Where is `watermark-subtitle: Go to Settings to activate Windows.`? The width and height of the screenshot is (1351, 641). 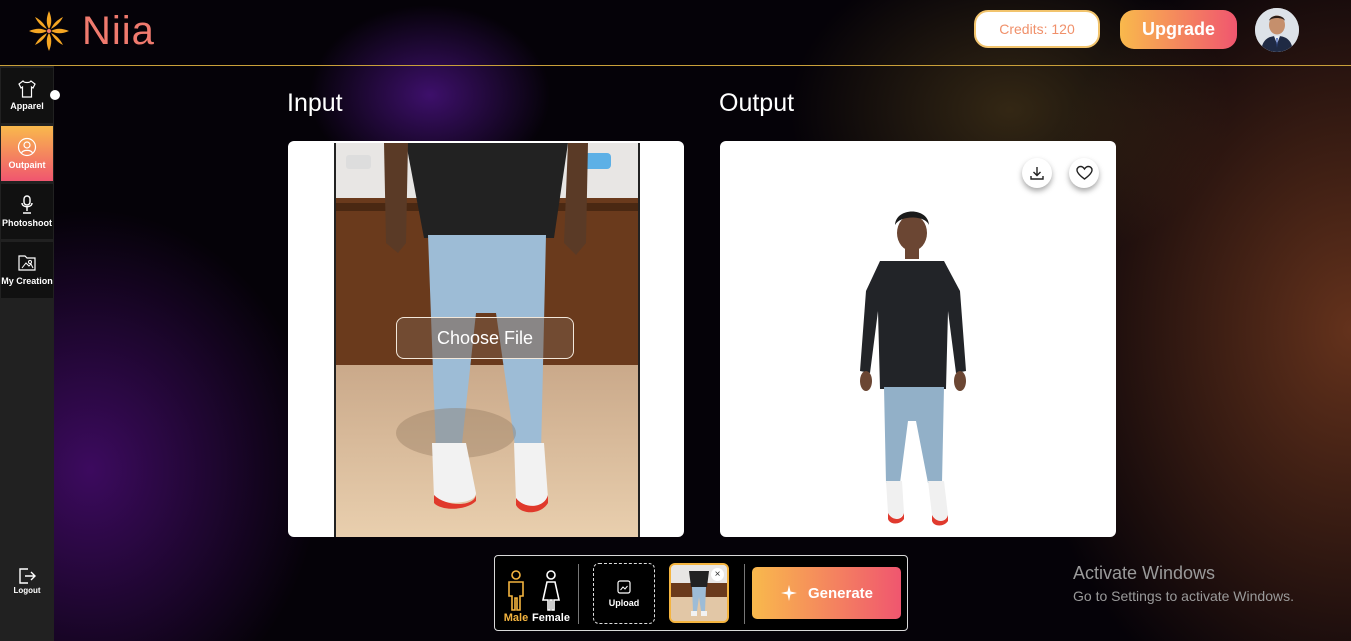 watermark-subtitle: Go to Settings to activate Windows. is located at coordinates (1183, 596).